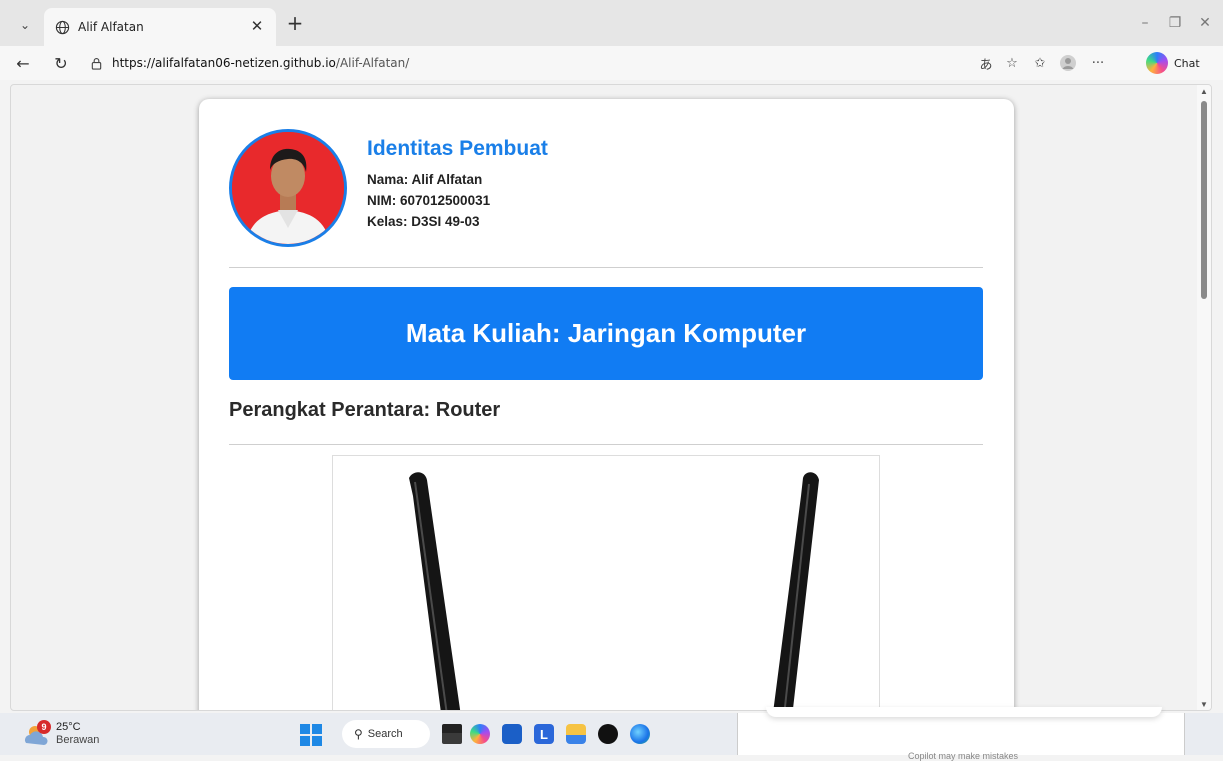 Image resolution: width=1223 pixels, height=761 pixels. What do you see at coordinates (640, 734) in the screenshot?
I see `edge-browser-icon` at bounding box center [640, 734].